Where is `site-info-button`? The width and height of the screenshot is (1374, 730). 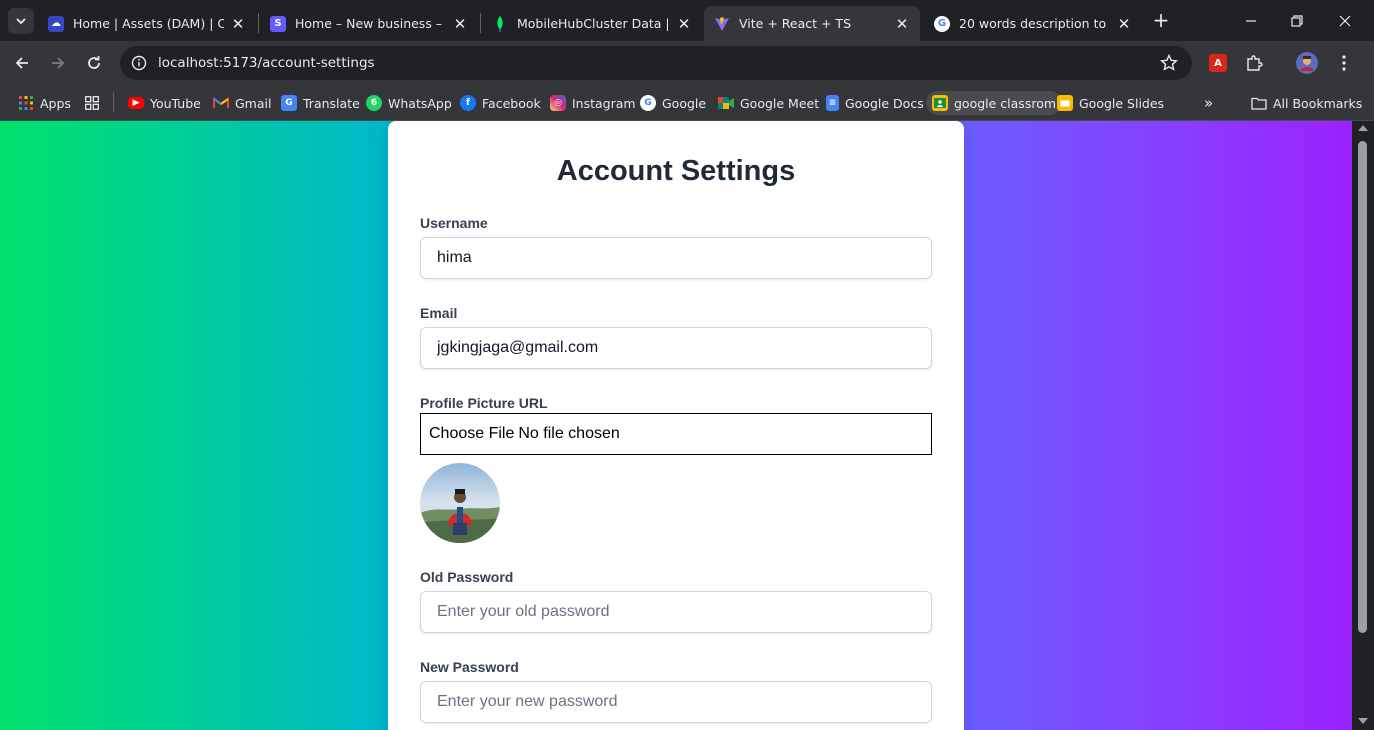
site-info-button is located at coordinates (139, 63).